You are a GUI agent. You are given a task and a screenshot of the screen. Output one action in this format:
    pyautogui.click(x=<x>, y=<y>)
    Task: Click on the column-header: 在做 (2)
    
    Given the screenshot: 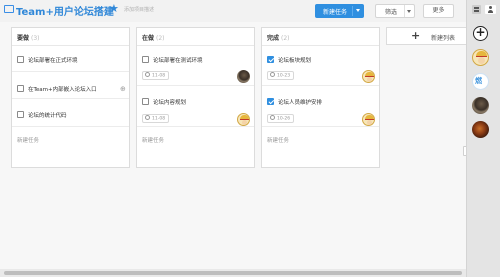 What is the action you would take?
    pyautogui.click(x=153, y=37)
    